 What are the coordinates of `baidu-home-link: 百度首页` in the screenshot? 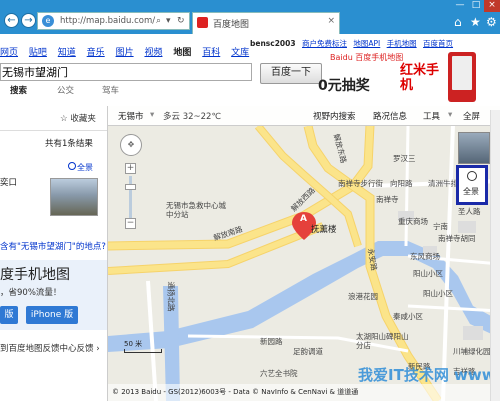 It's located at (438, 43).